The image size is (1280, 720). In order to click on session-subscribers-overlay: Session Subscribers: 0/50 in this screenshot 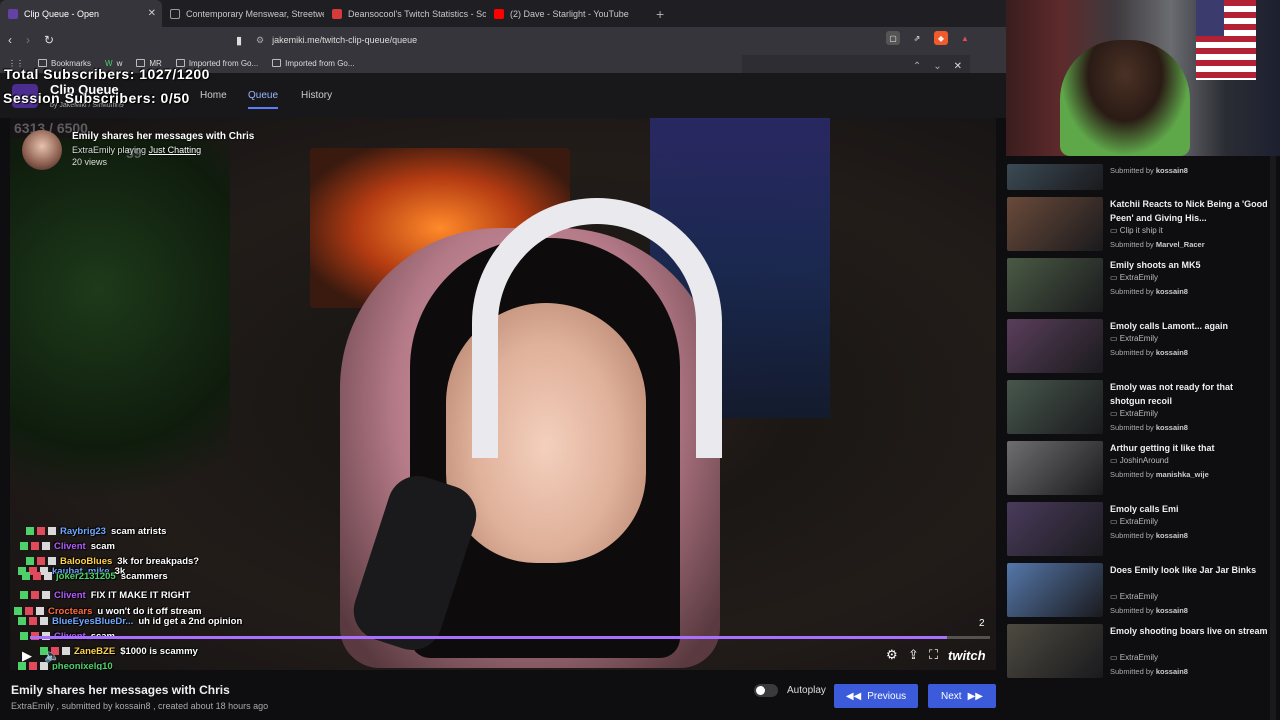, I will do `click(96, 98)`.